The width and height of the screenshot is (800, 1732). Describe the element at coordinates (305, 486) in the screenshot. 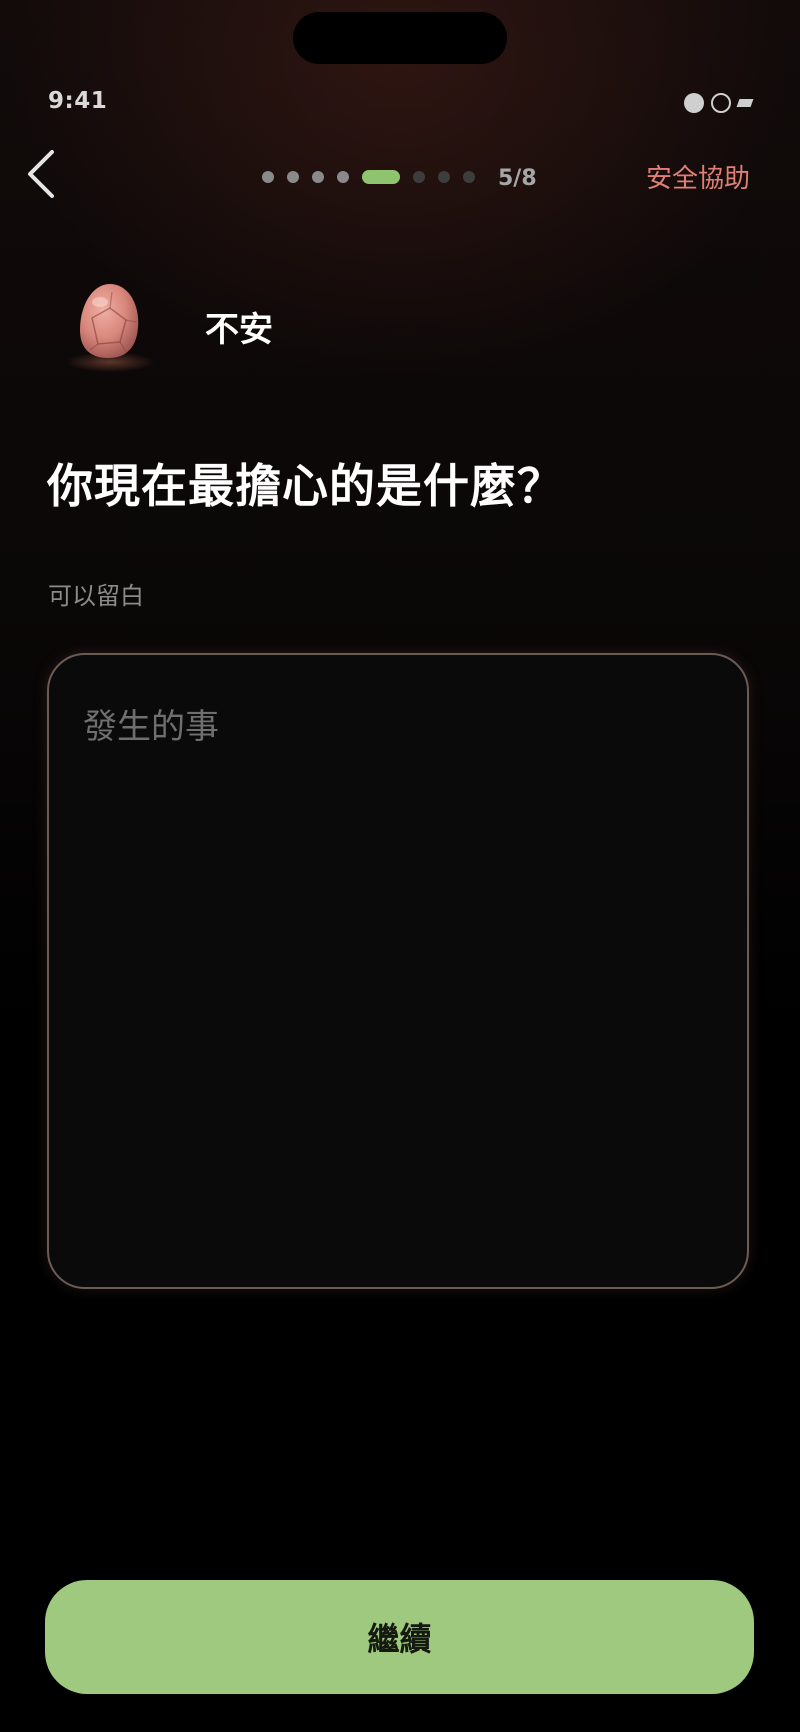

I see `question-title: 你現在最擔心的是什麼？` at that location.